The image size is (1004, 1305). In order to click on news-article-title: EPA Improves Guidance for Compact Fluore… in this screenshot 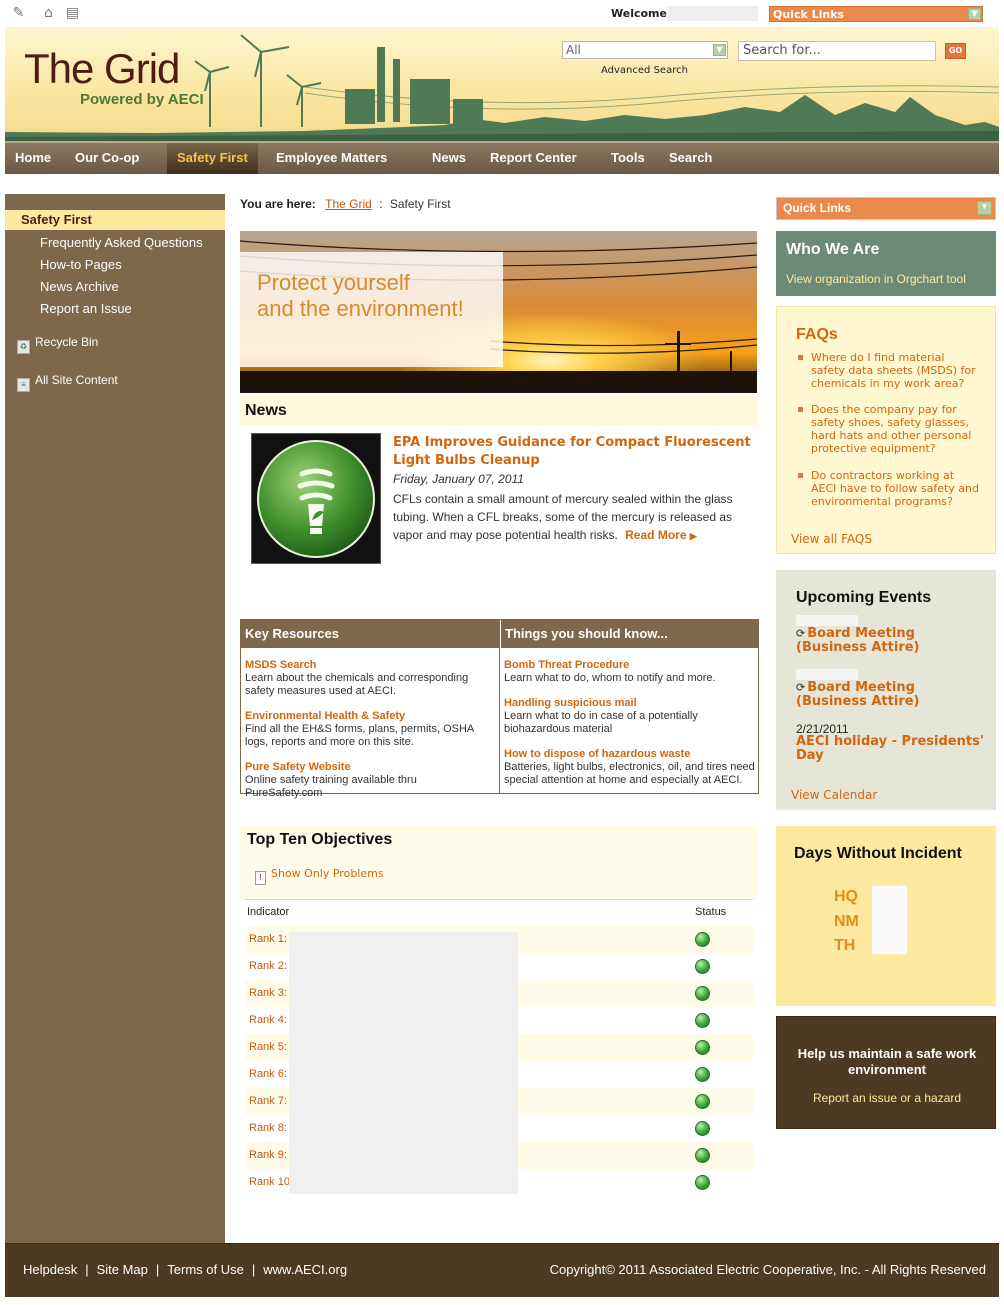, I will do `click(573, 452)`.